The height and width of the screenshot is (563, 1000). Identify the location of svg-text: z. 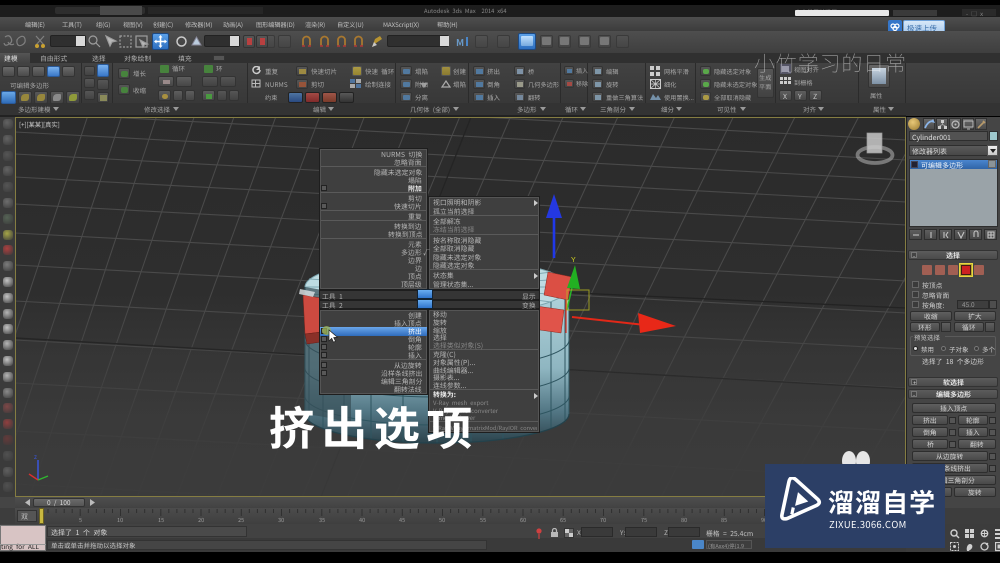
(35, 458).